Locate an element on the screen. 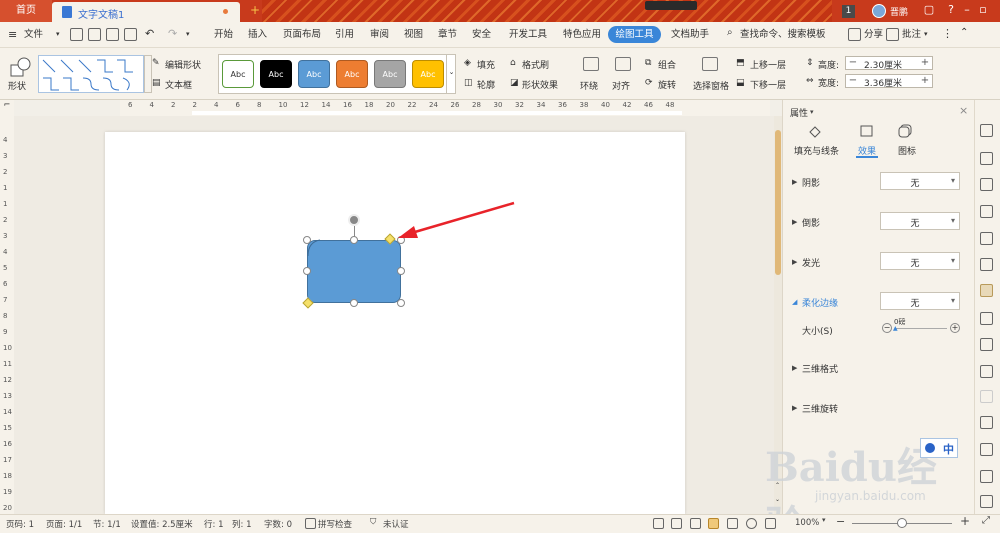 This screenshot has height=533, width=1000. notification-count: 1 is located at coordinates (848, 11).